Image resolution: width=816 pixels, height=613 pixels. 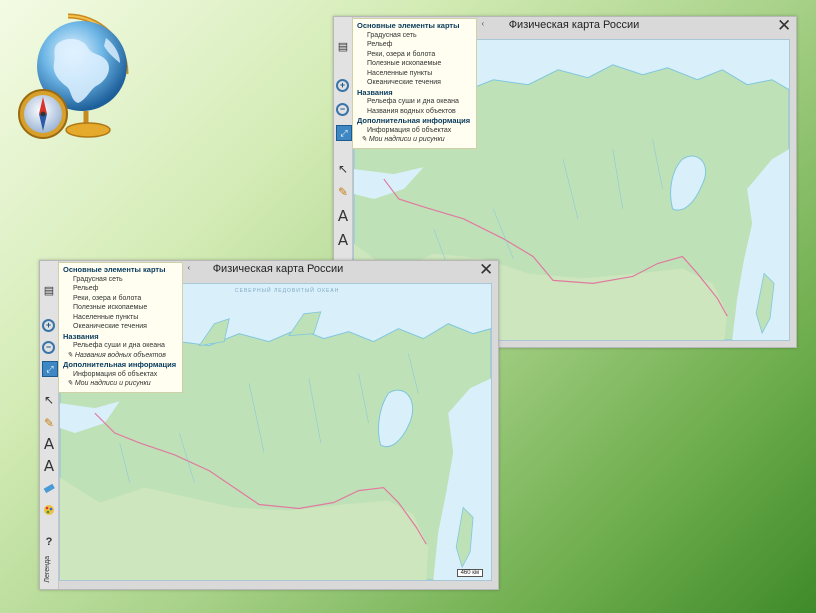 What do you see at coordinates (469, 573) in the screenshot?
I see `scale-bar: 460 км` at bounding box center [469, 573].